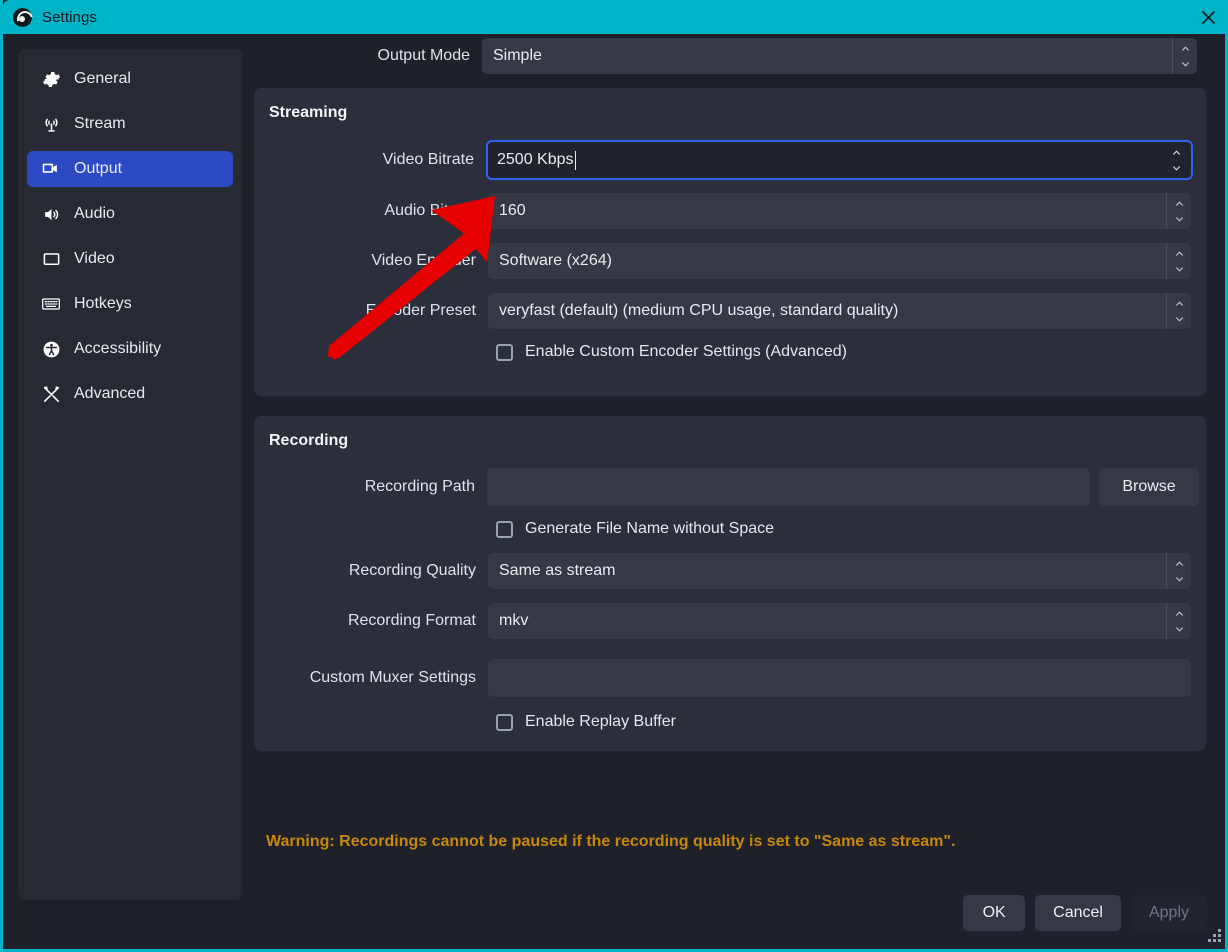 This screenshot has width=1228, height=952. I want to click on monitor-icon, so click(51, 259).